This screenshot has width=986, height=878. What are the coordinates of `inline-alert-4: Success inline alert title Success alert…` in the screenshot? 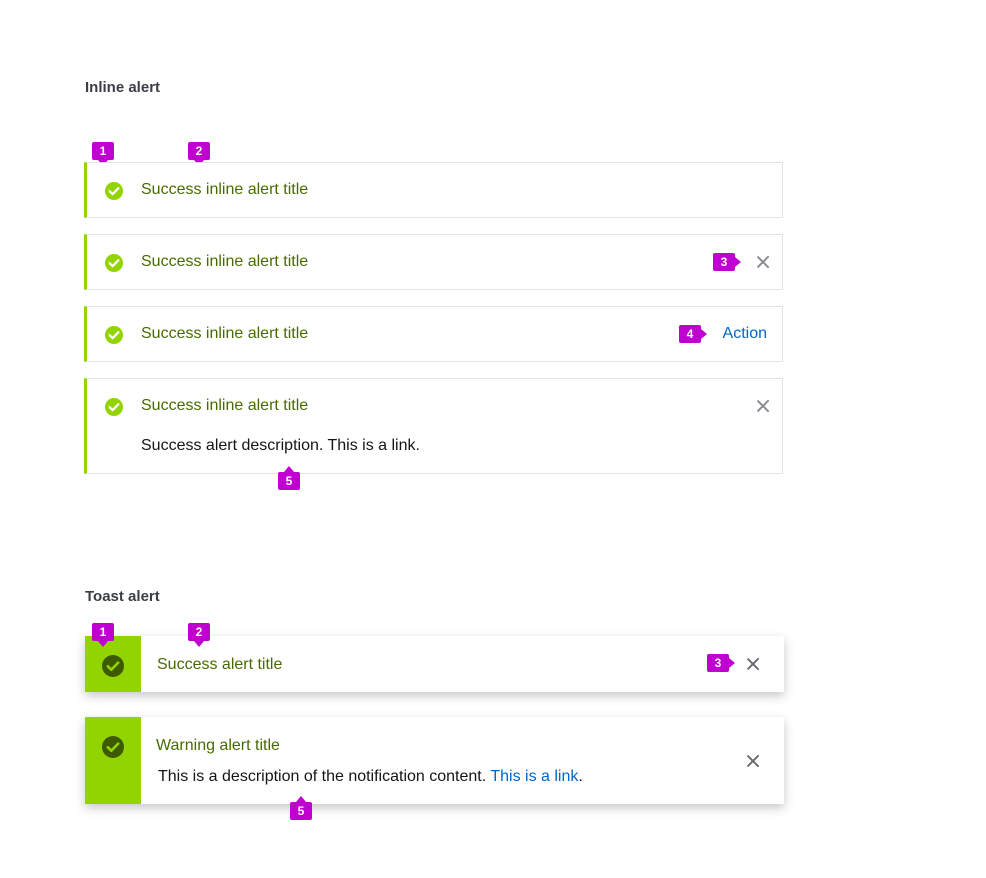 It's located at (433, 426).